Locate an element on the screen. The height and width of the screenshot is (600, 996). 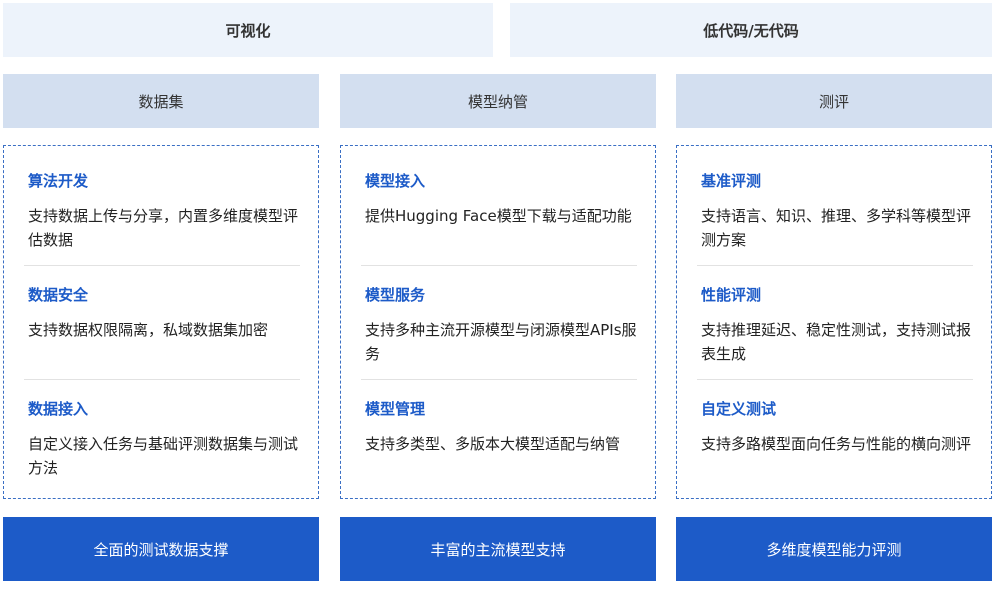
feature-desc: 支持推理延迟、稳定性测试，支持测试报表生成 is located at coordinates (836, 342).